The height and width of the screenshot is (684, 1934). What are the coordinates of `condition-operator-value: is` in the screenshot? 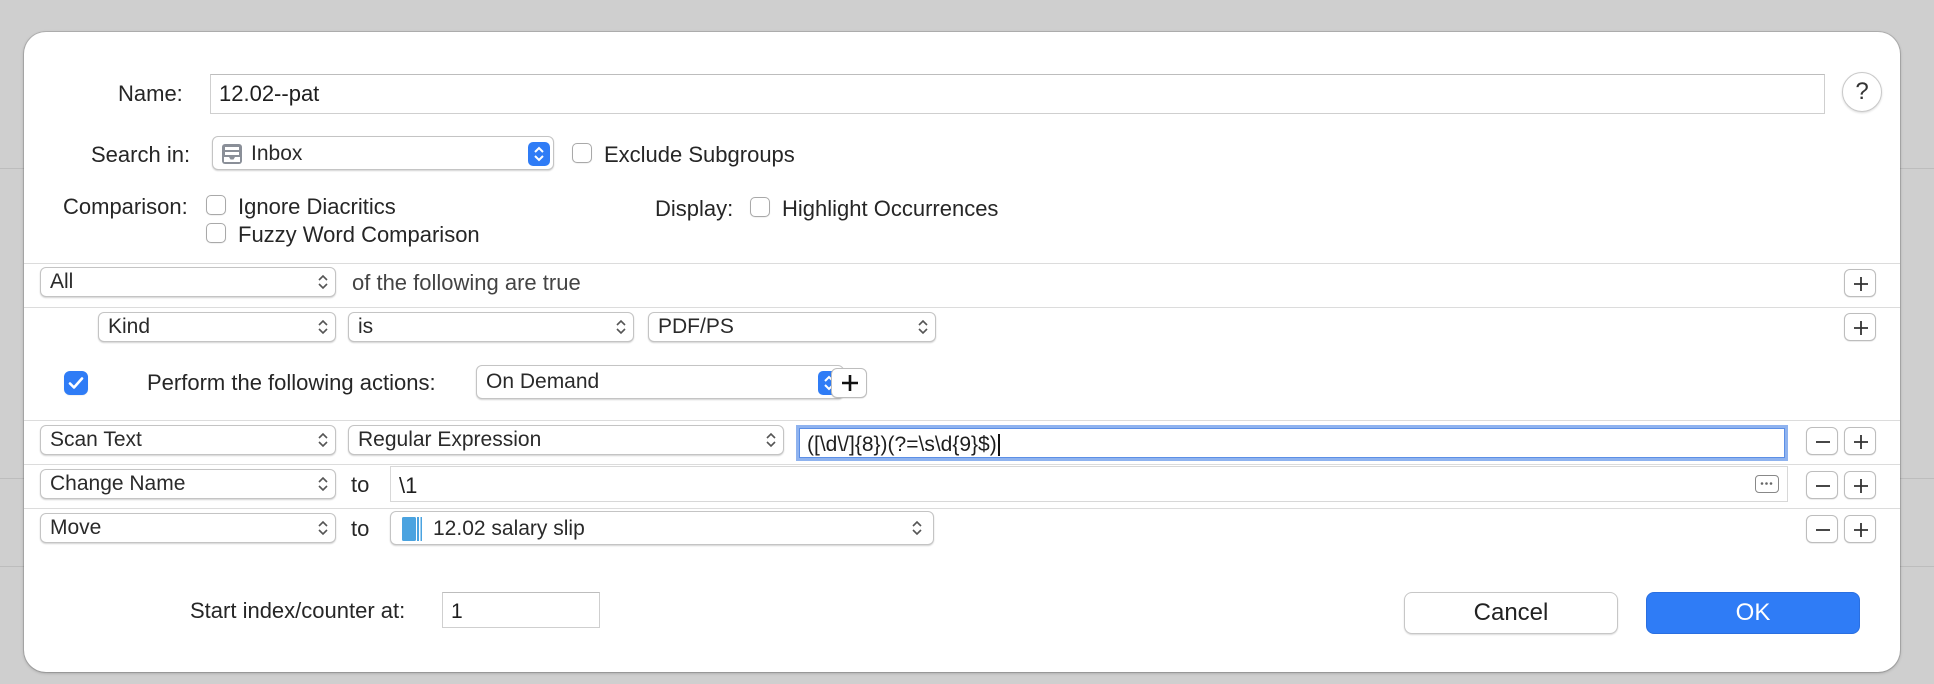 It's located at (366, 326).